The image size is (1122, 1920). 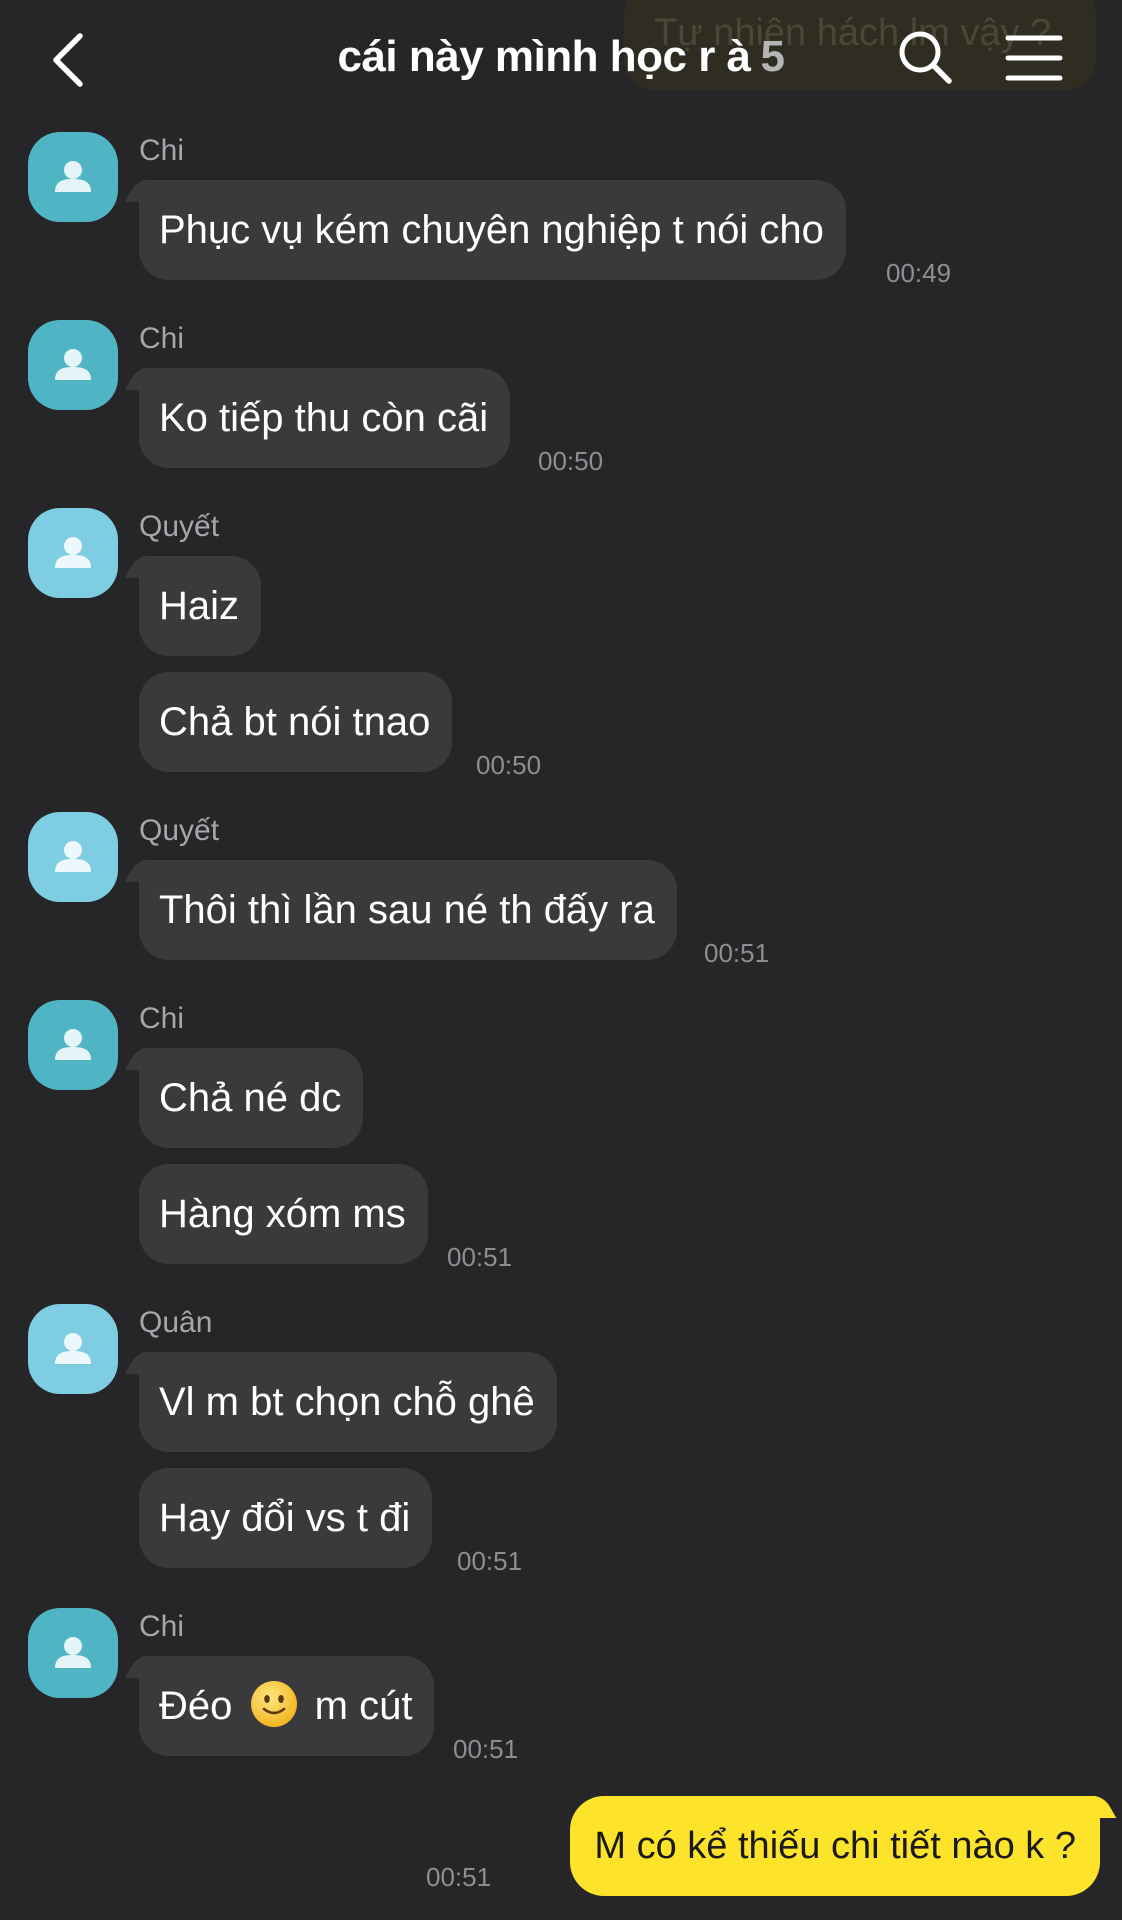 What do you see at coordinates (459, 1877) in the screenshot?
I see `outgoing-message-time: 00:51` at bounding box center [459, 1877].